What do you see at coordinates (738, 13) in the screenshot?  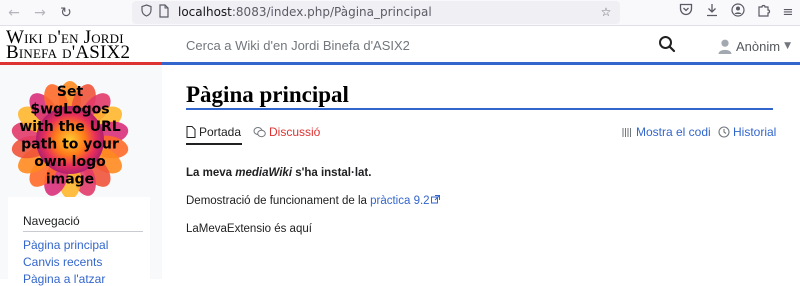 I see `account-icon` at bounding box center [738, 13].